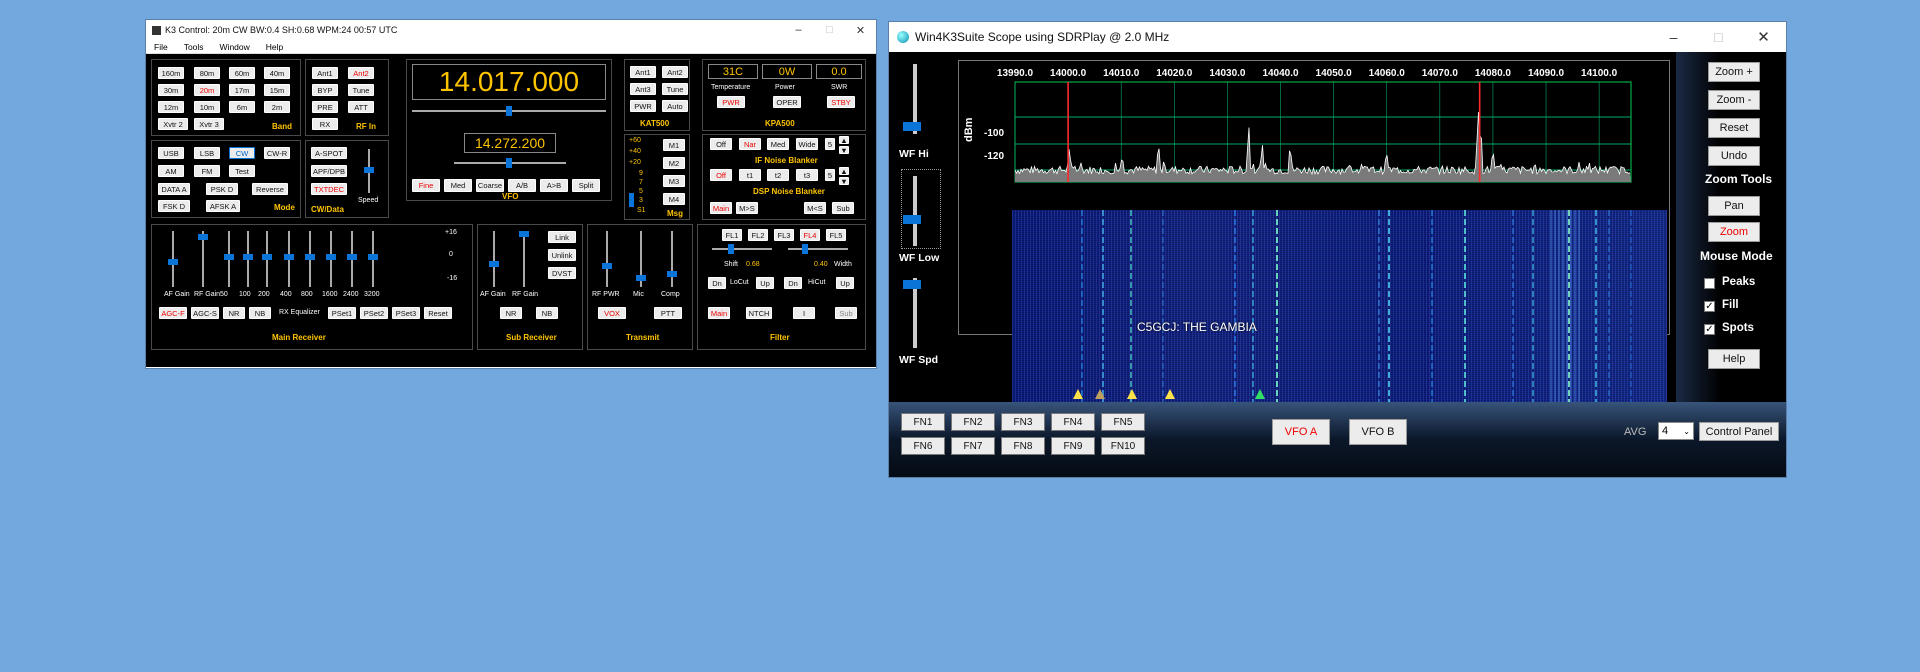 The image size is (1920, 672). I want to click on peaks-checkbox, so click(1709, 283).